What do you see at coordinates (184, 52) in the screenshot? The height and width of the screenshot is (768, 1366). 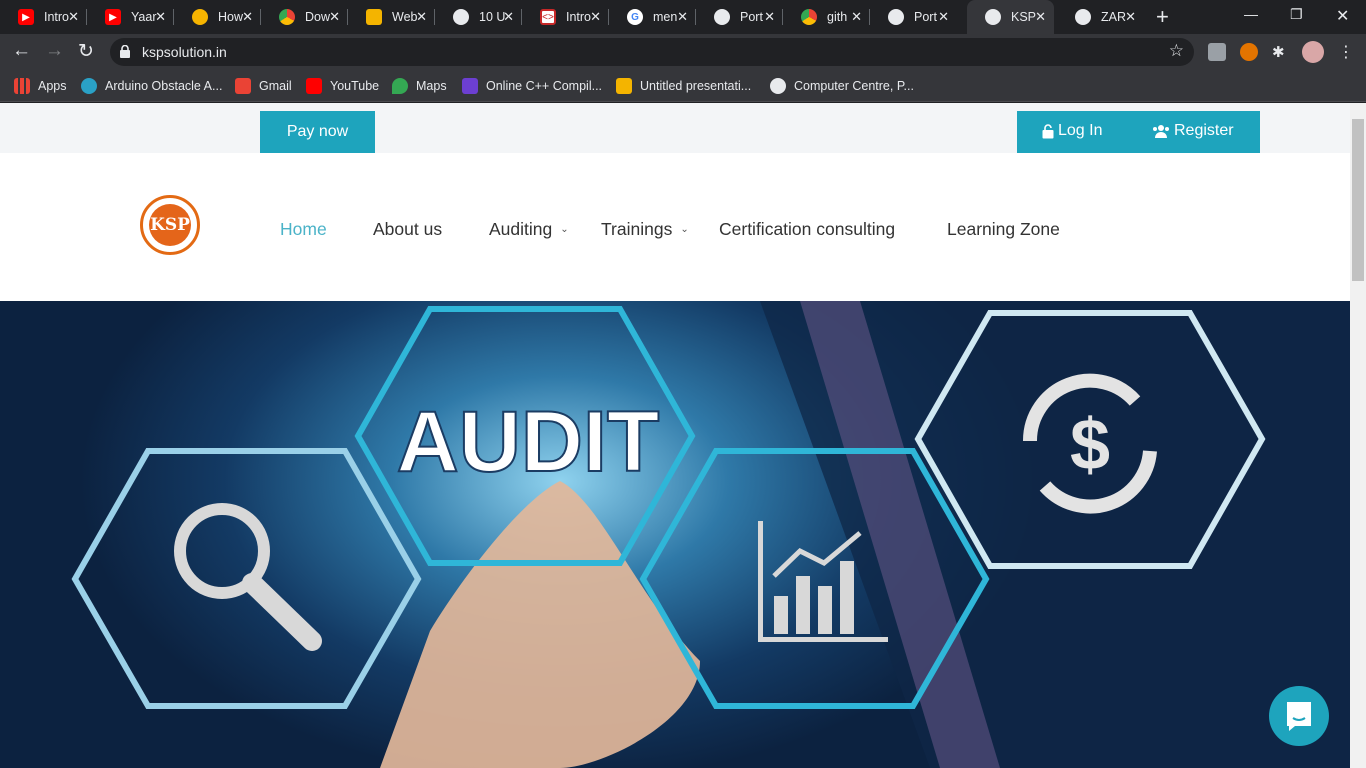 I see `url-text: kspsolution.in` at bounding box center [184, 52].